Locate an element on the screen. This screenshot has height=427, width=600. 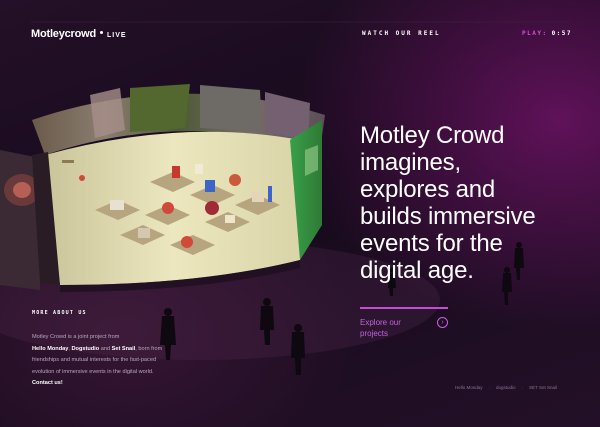
footer-set-snail: SET Set Snail is located at coordinates (543, 387).